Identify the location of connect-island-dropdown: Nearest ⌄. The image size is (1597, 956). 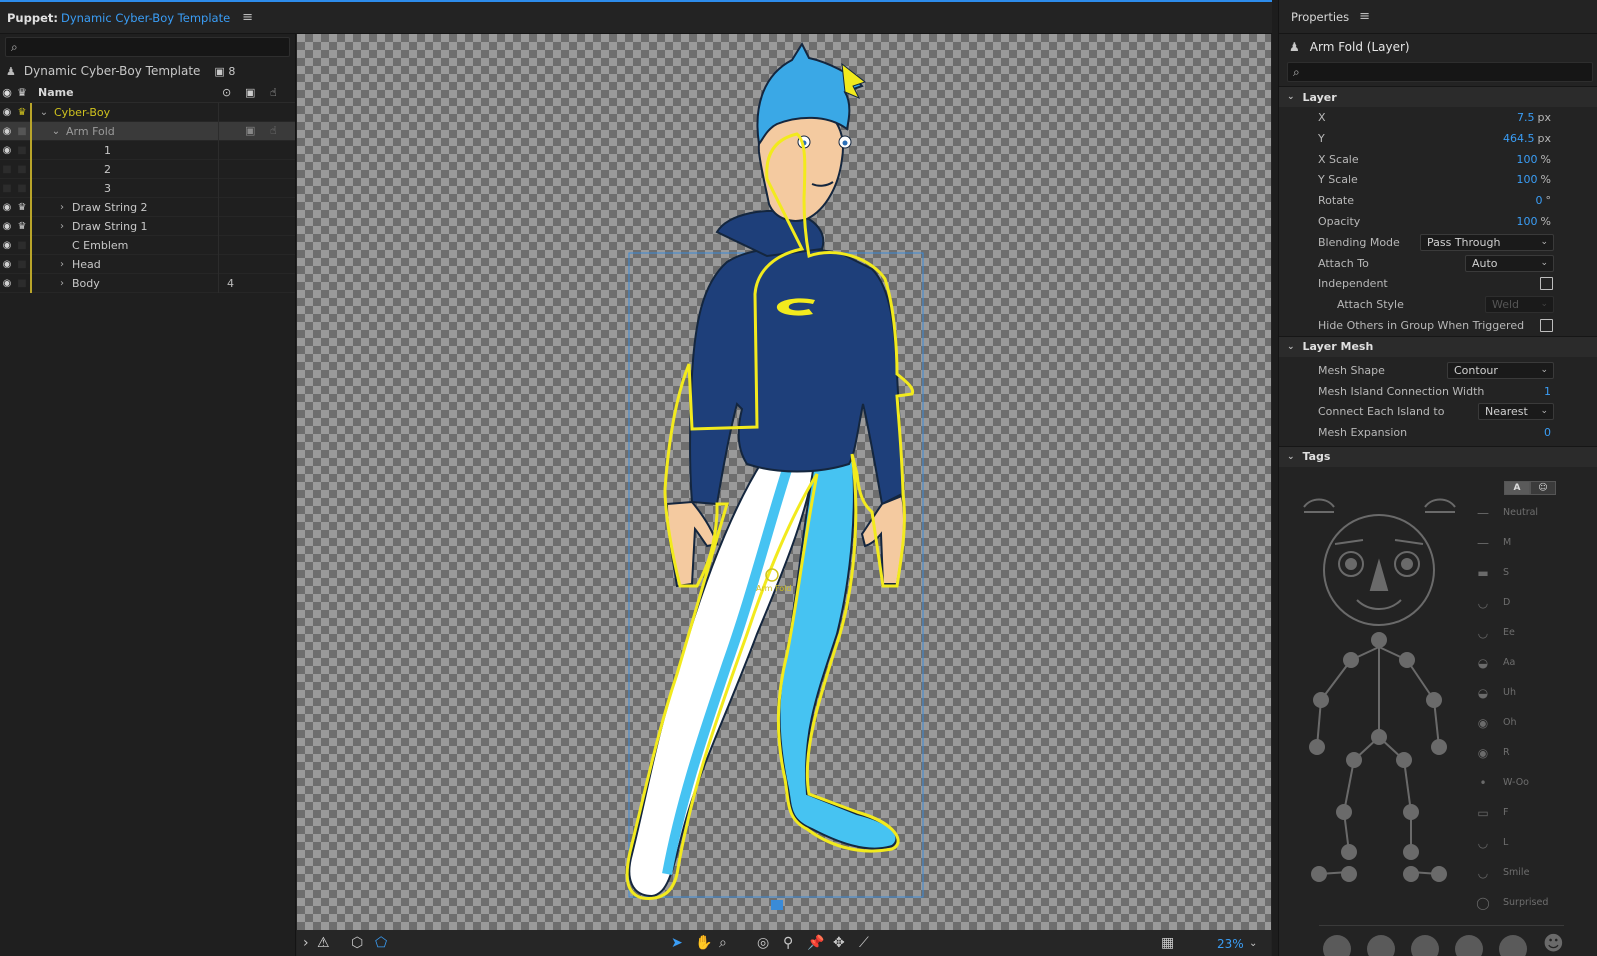
(1516, 412).